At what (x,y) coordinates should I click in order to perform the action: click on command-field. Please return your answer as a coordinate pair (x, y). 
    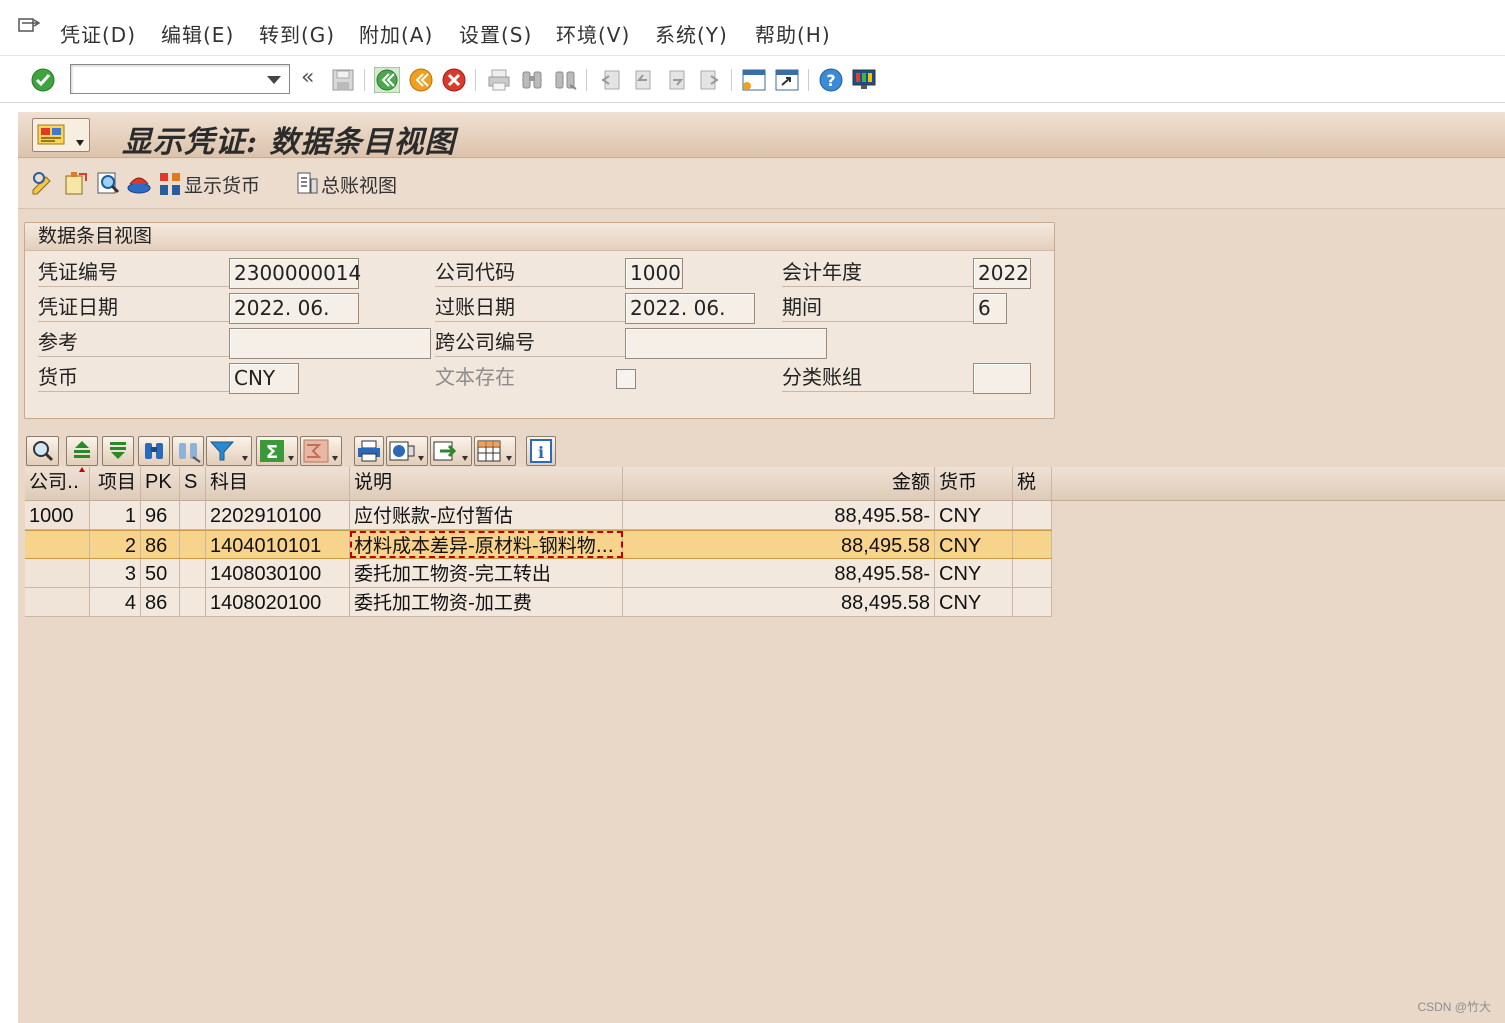
    Looking at the image, I should click on (180, 79).